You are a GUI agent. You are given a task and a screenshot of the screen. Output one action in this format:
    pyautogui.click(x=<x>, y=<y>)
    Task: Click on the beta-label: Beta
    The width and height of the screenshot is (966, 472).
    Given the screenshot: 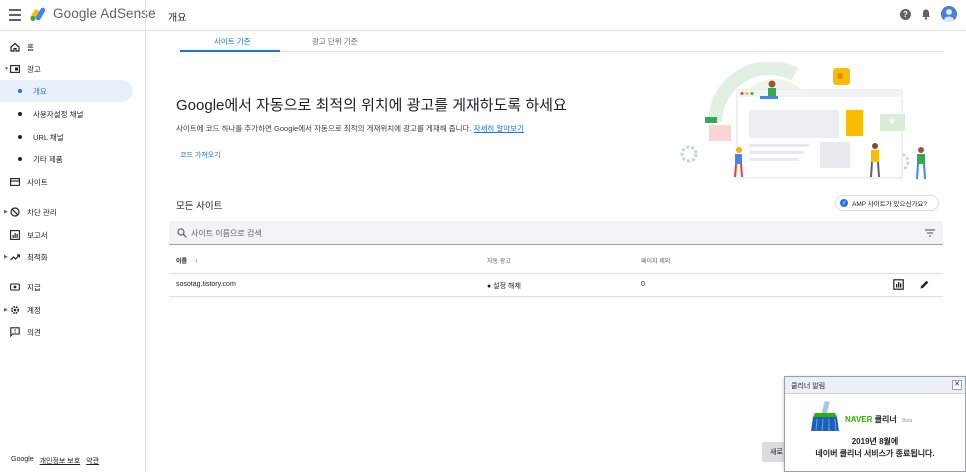 What is the action you would take?
    pyautogui.click(x=907, y=421)
    